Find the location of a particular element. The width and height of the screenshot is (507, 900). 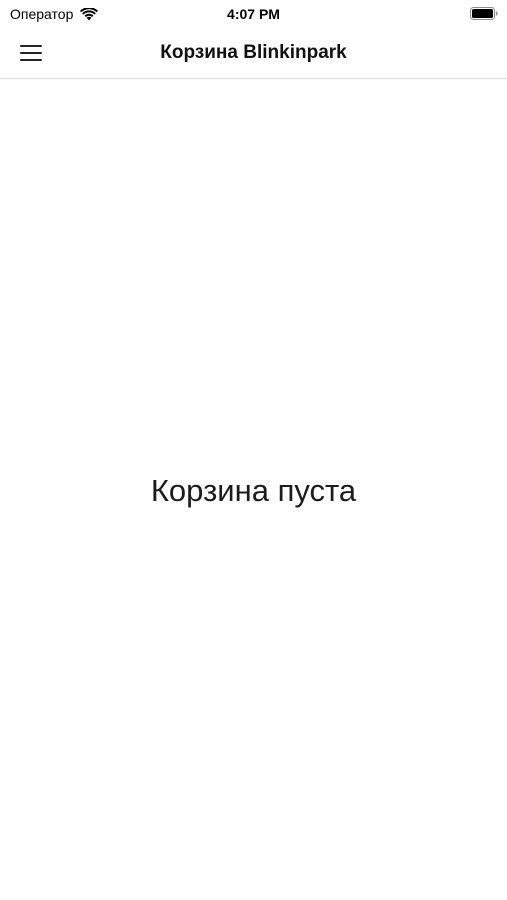

status-time: 4:07 PM is located at coordinates (253, 14).